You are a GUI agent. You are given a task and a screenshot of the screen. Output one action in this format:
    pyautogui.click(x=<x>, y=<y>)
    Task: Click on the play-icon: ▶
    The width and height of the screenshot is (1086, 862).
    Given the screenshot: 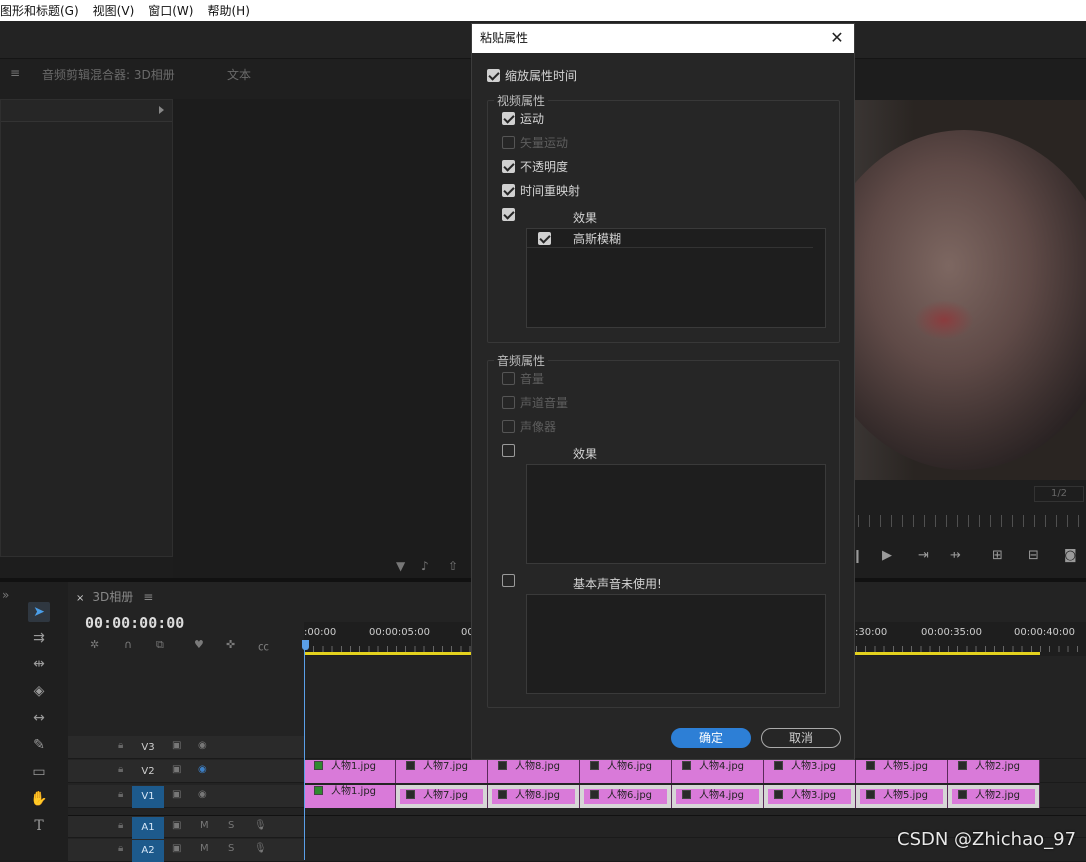 What is the action you would take?
    pyautogui.click(x=887, y=555)
    